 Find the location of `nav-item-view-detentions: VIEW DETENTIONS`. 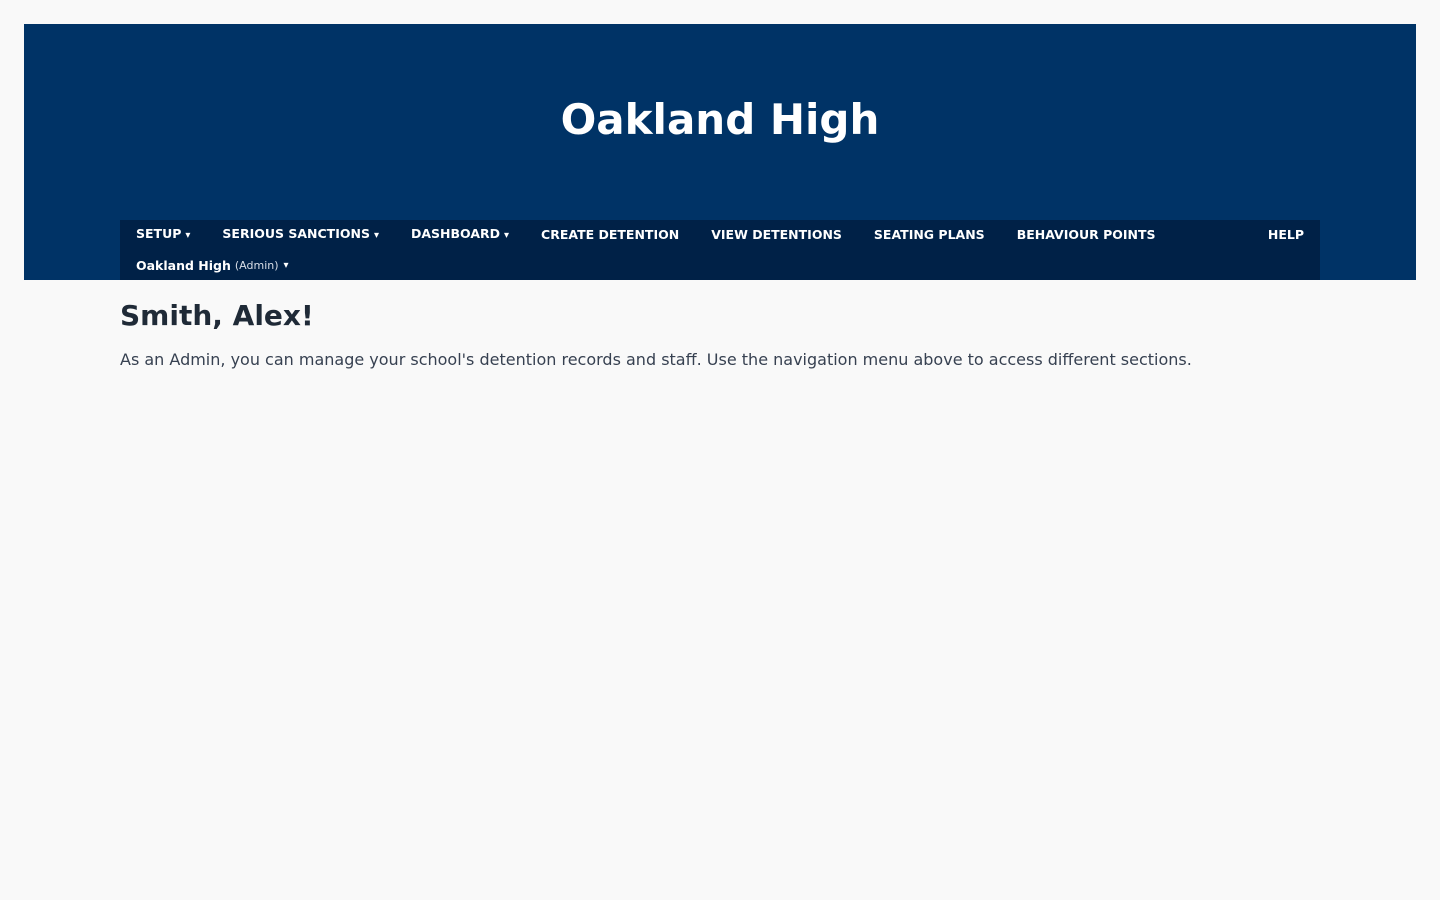

nav-item-view-detentions: VIEW DETENTIONS is located at coordinates (776, 235).